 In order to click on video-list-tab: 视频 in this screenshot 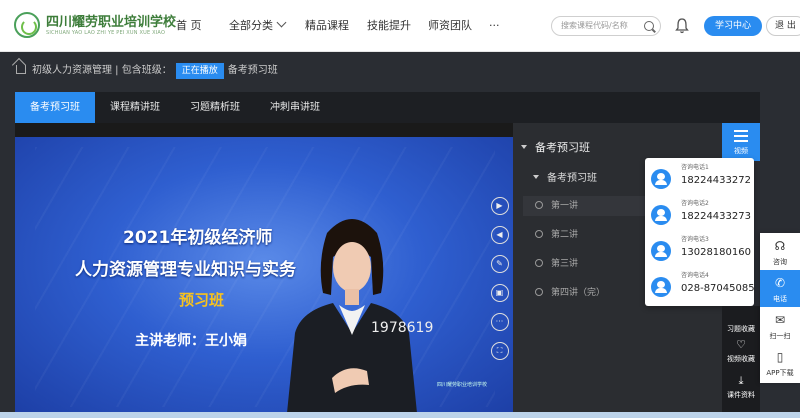, I will do `click(741, 142)`.